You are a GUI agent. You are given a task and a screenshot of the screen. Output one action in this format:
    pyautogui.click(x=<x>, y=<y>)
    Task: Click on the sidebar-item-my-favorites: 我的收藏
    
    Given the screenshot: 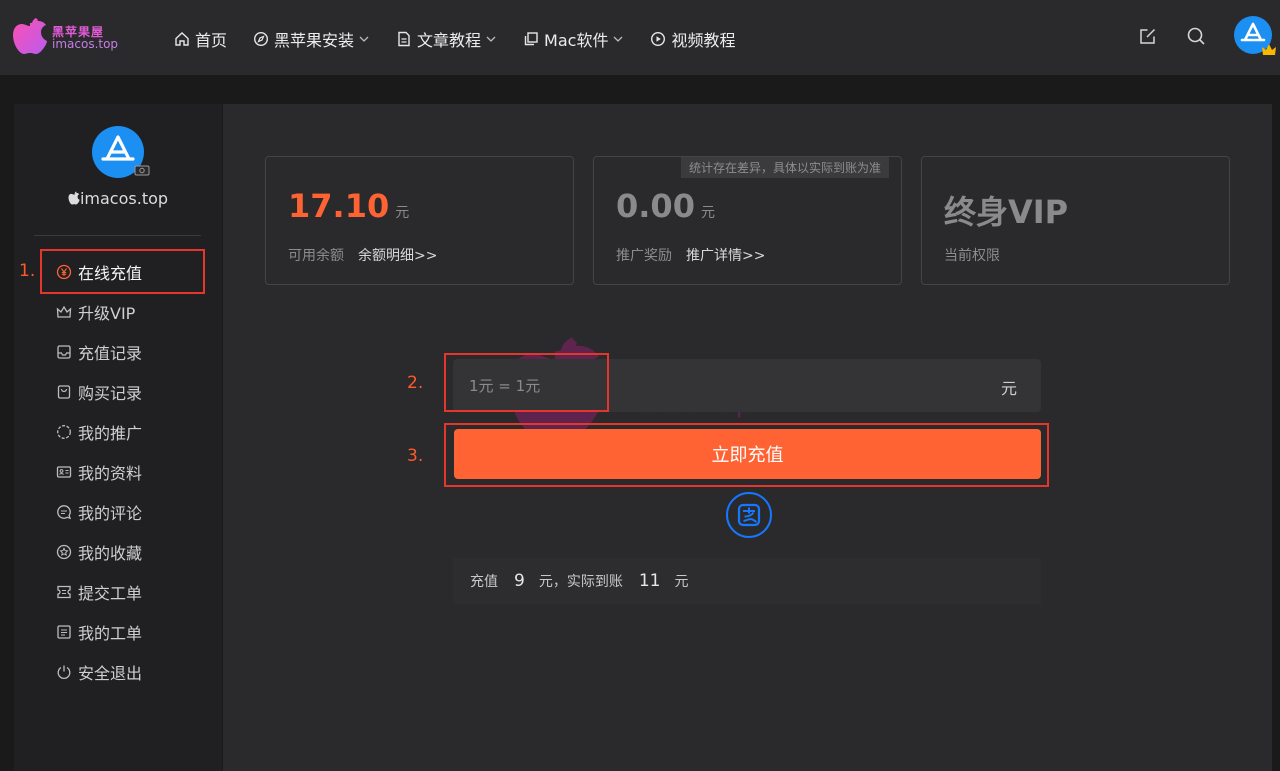 What is the action you would take?
    pyautogui.click(x=118, y=552)
    